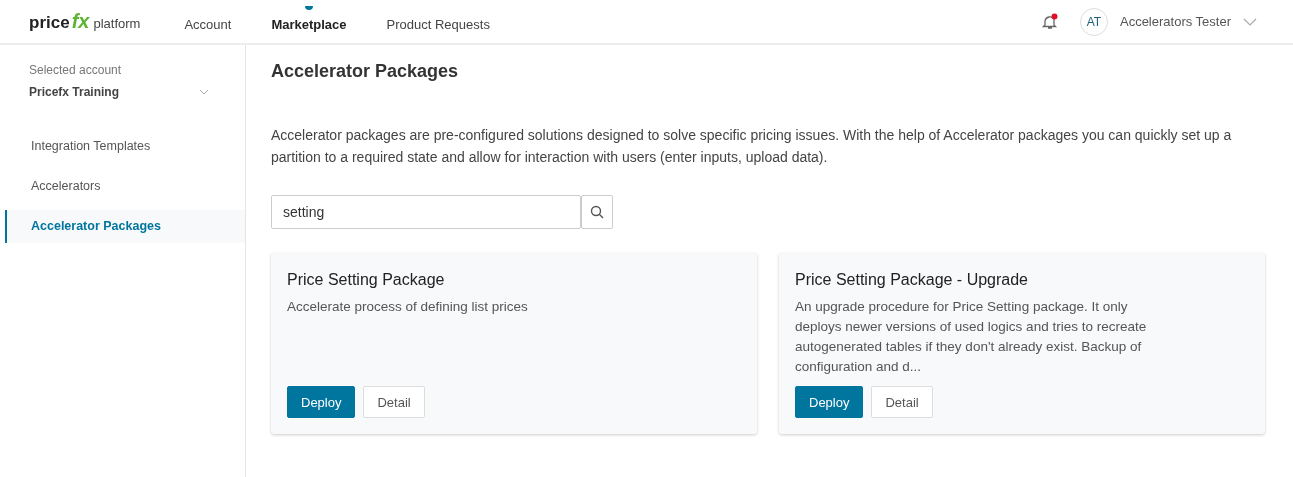  Describe the element at coordinates (125, 146) in the screenshot. I see `sidebar-item: Integration Templates` at that location.